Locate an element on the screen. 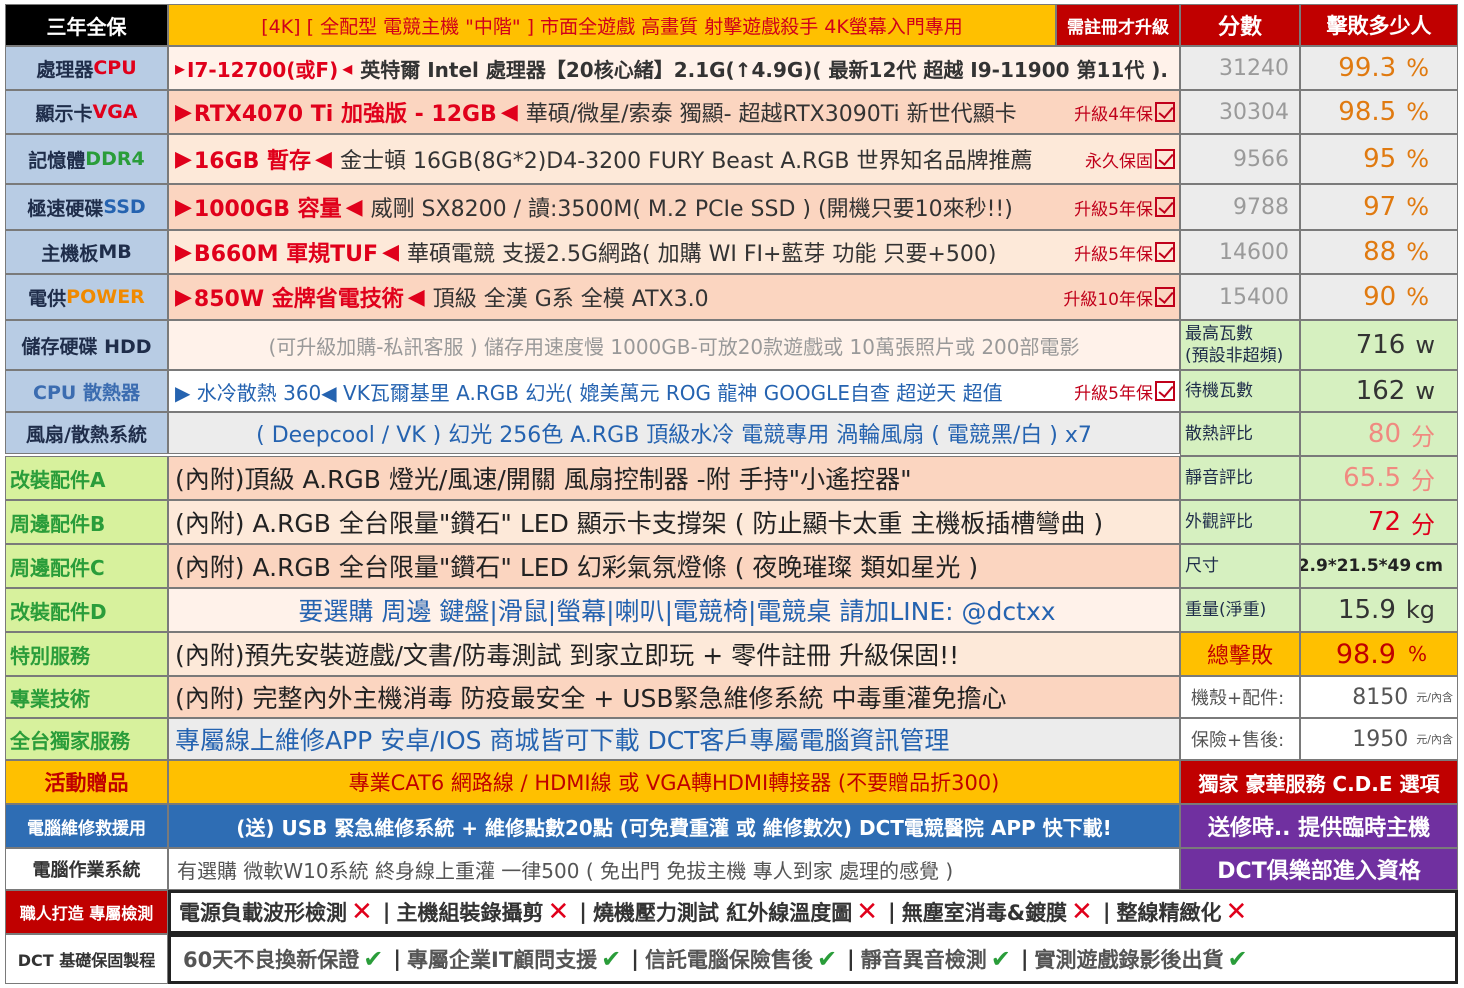  part-score: 15400 is located at coordinates (1240, 297).